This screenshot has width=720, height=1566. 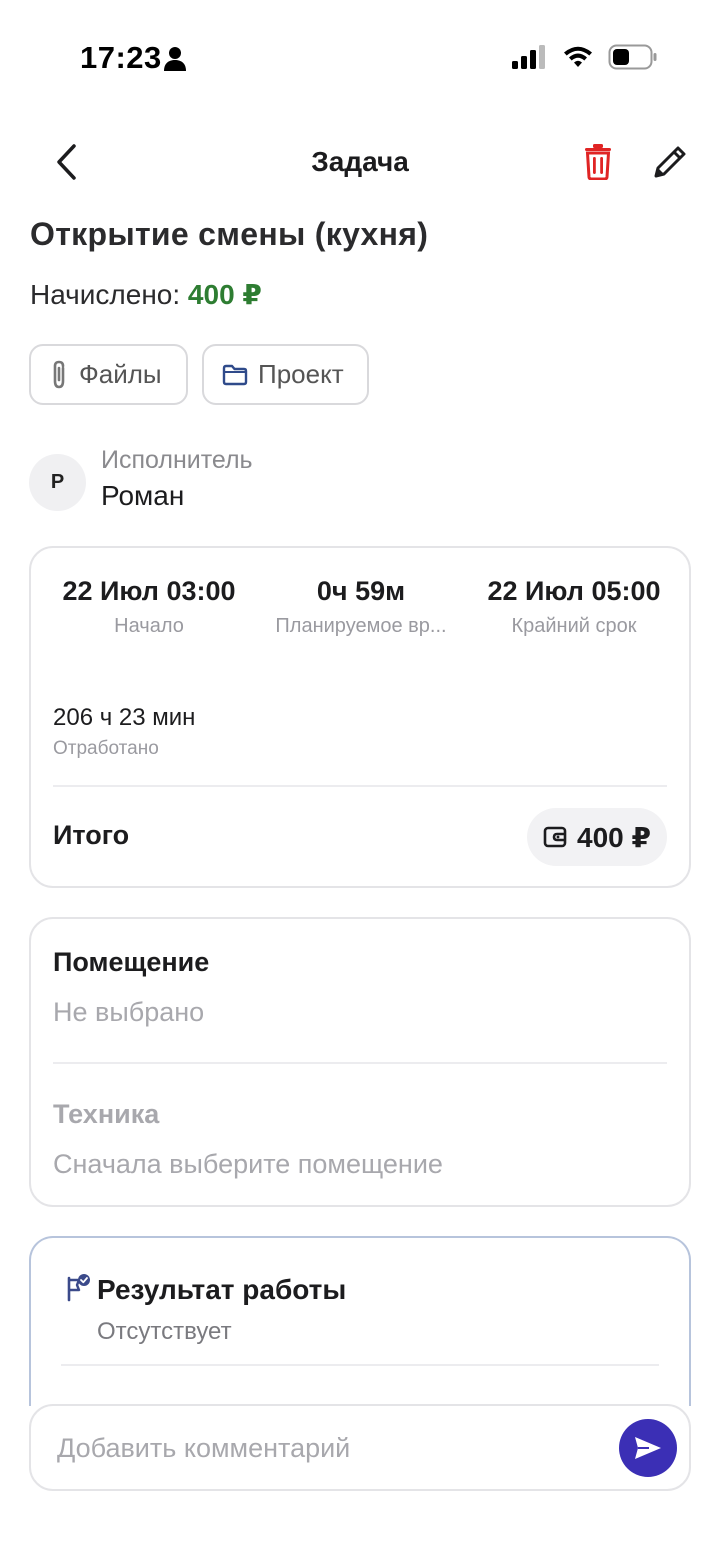 I want to click on start-value: 22 Июл 03:00, so click(x=149, y=591).